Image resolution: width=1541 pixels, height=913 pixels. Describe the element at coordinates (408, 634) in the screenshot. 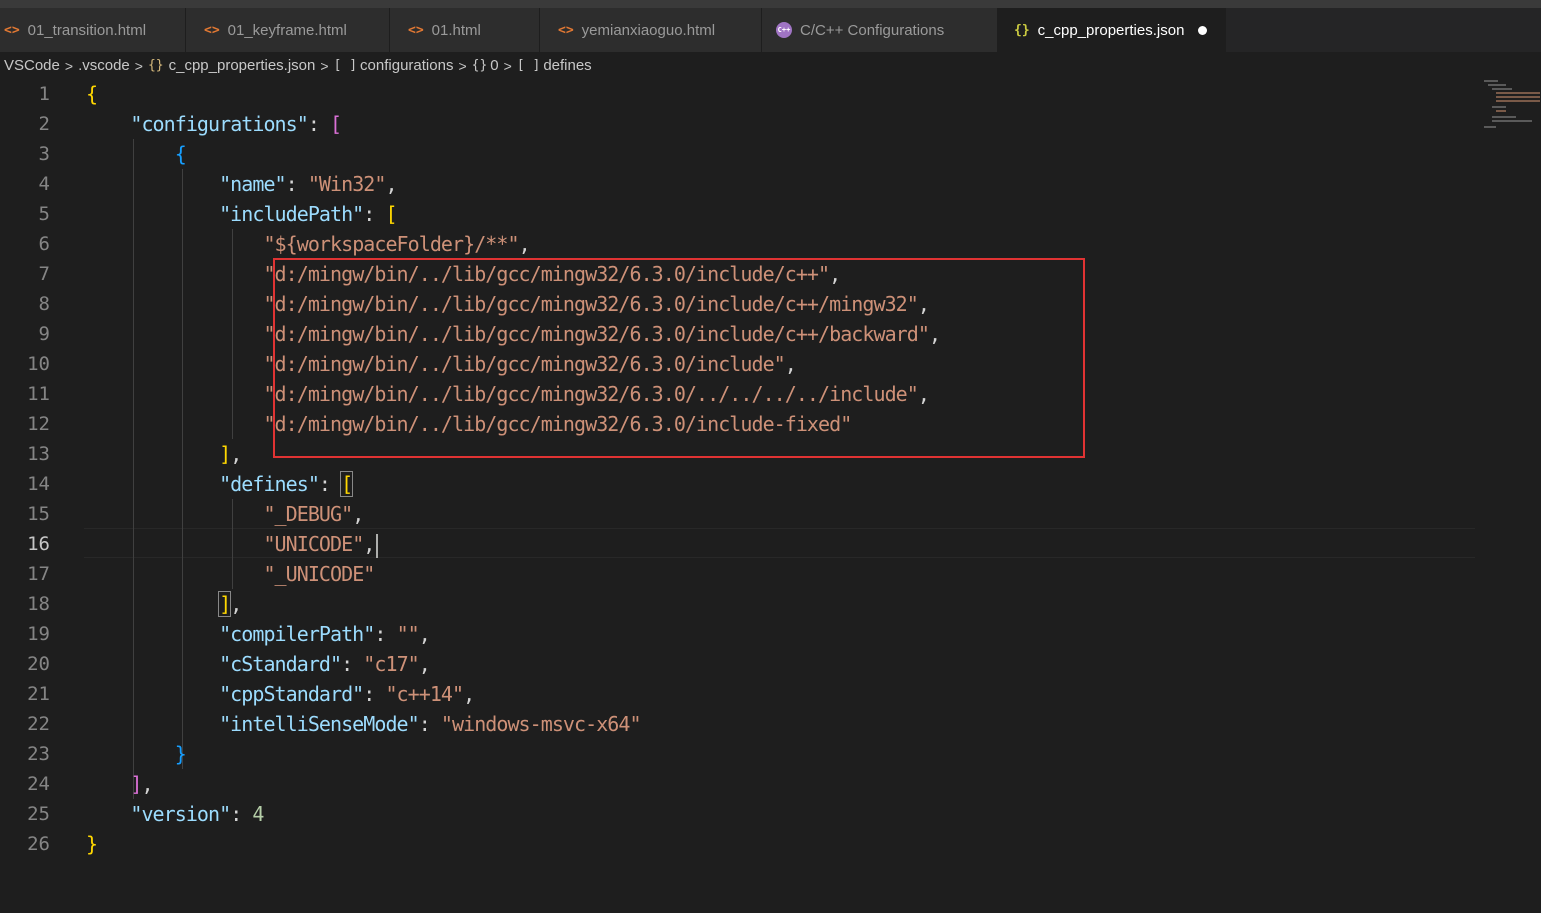

I see `json-string: ""` at that location.